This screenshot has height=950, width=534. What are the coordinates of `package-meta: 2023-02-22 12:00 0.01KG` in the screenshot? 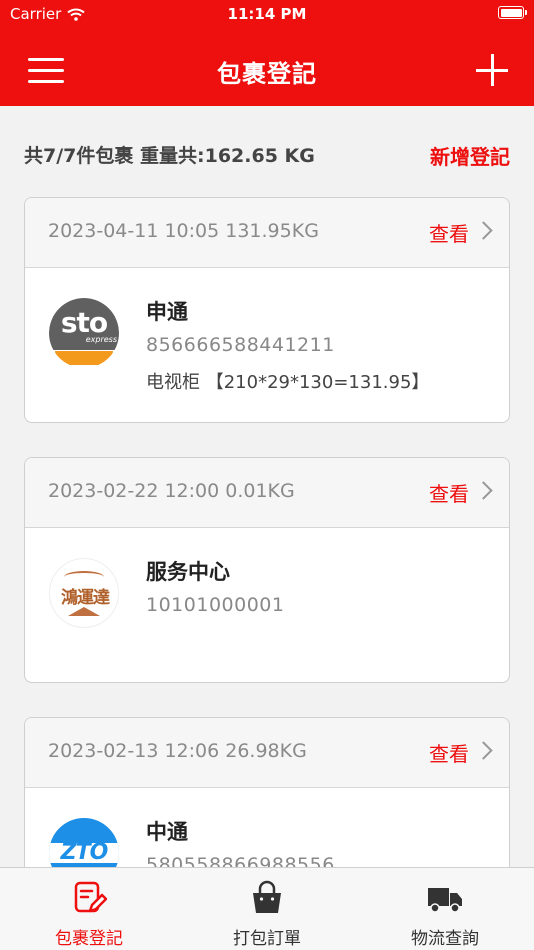 It's located at (171, 491).